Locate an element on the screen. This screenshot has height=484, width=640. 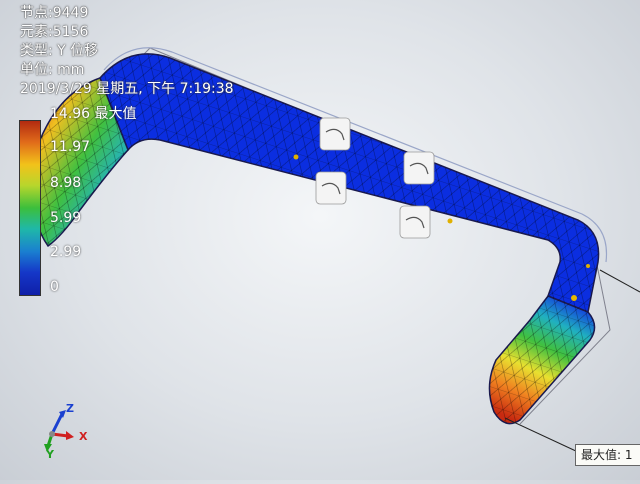
color-legend-bar is located at coordinates (30, 208).